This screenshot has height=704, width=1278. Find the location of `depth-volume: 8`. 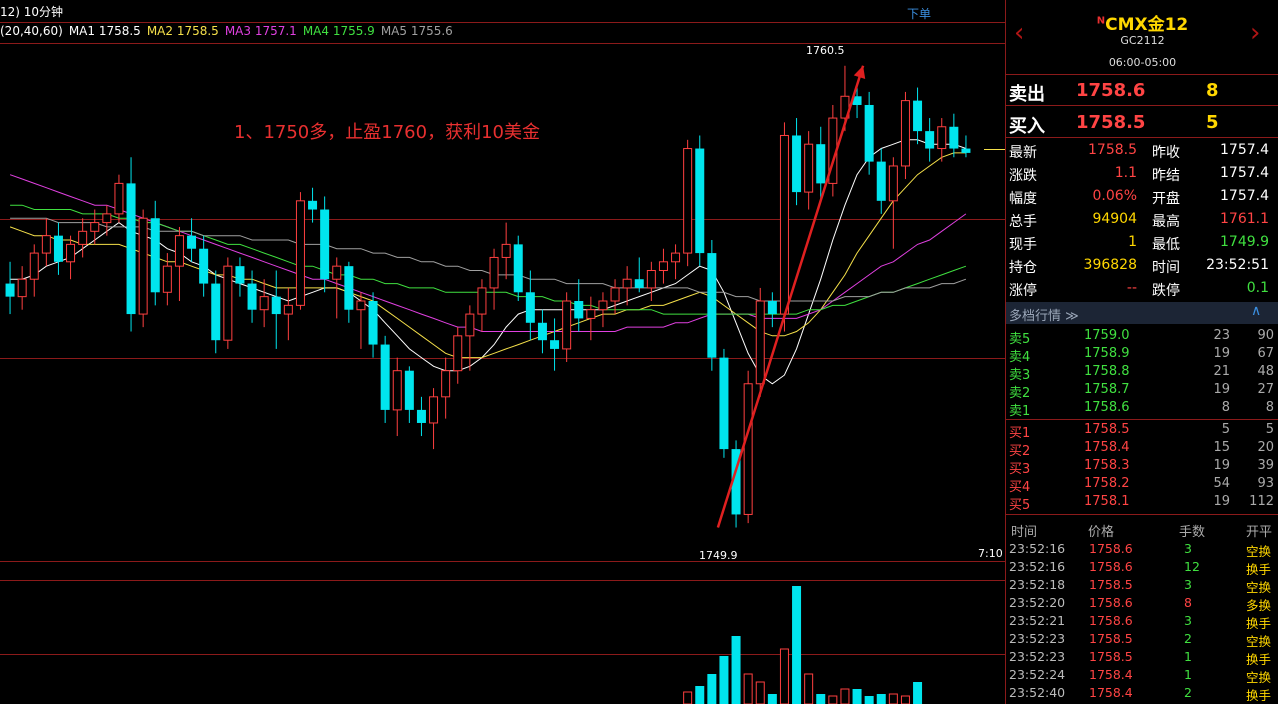

depth-volume: 8 is located at coordinates (1225, 407).